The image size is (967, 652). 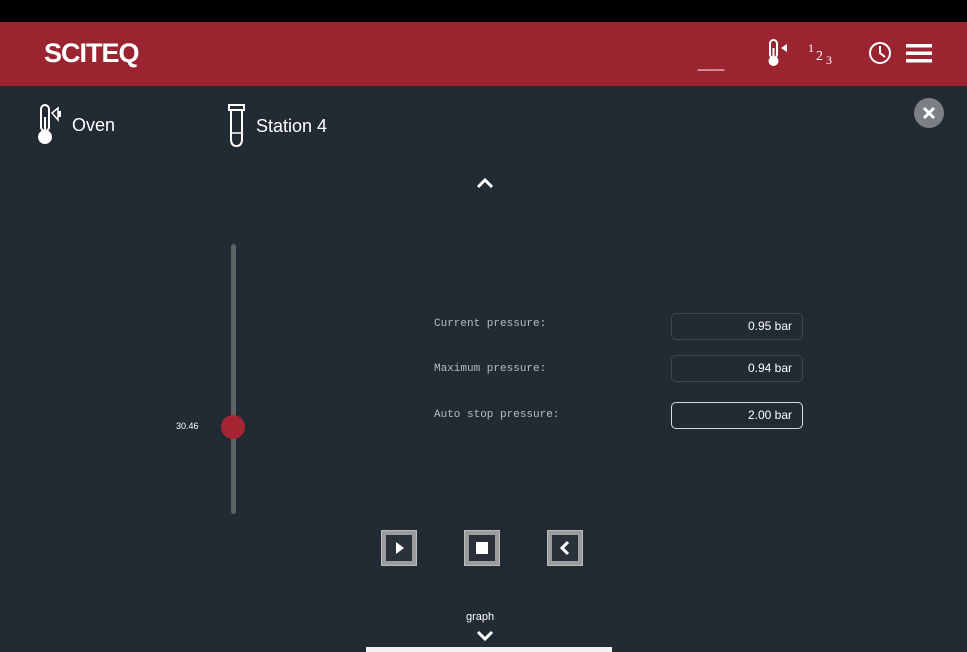 What do you see at coordinates (187, 426) in the screenshot?
I see `slider-value: 30.46` at bounding box center [187, 426].